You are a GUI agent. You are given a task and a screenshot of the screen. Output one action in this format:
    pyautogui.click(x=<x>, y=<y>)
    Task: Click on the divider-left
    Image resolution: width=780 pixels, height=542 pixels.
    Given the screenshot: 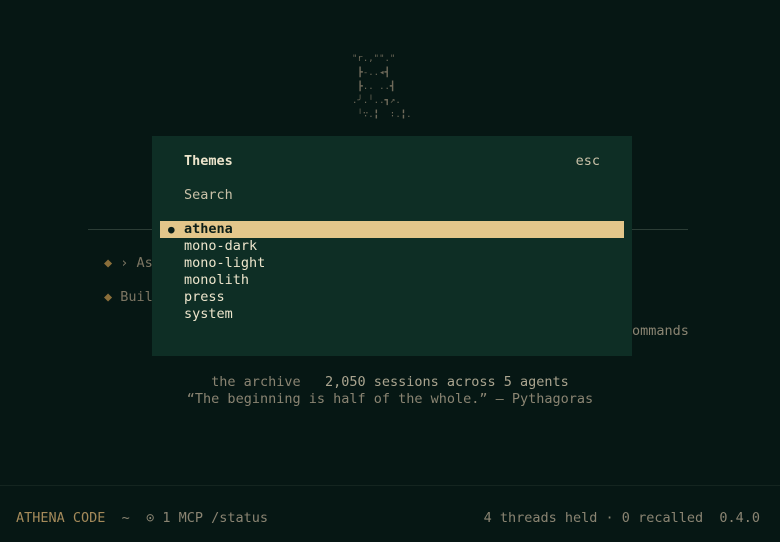 What is the action you would take?
    pyautogui.click(x=121, y=229)
    